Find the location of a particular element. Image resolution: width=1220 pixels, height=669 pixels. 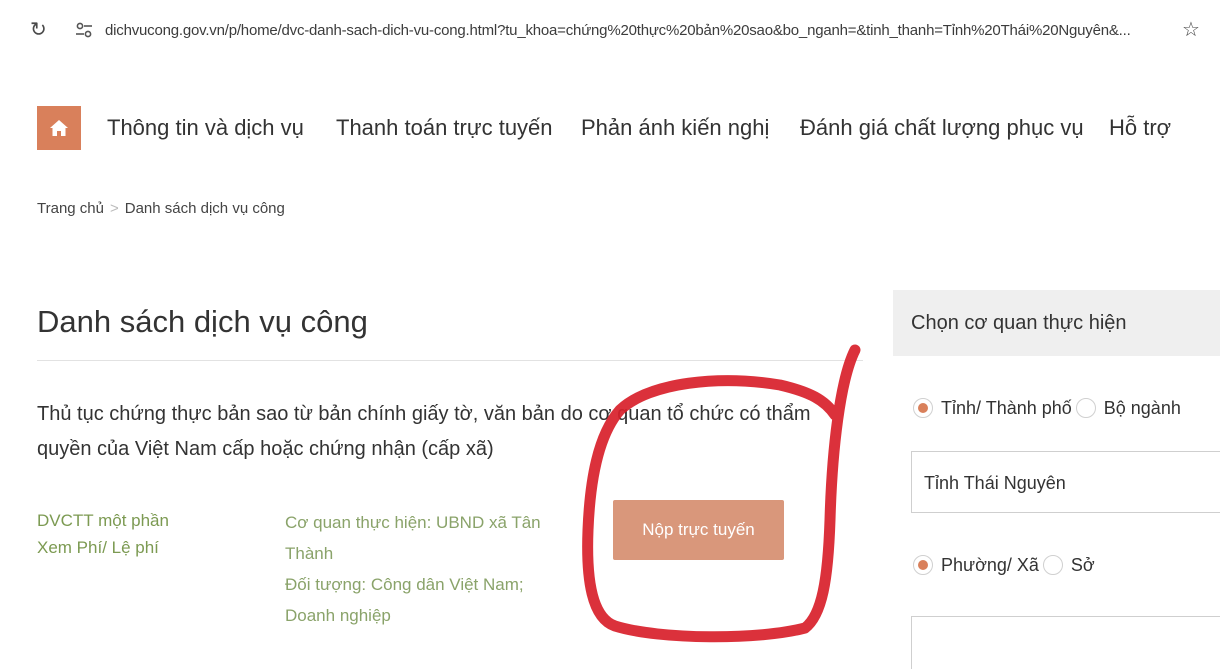

radio-province is located at coordinates (923, 408).